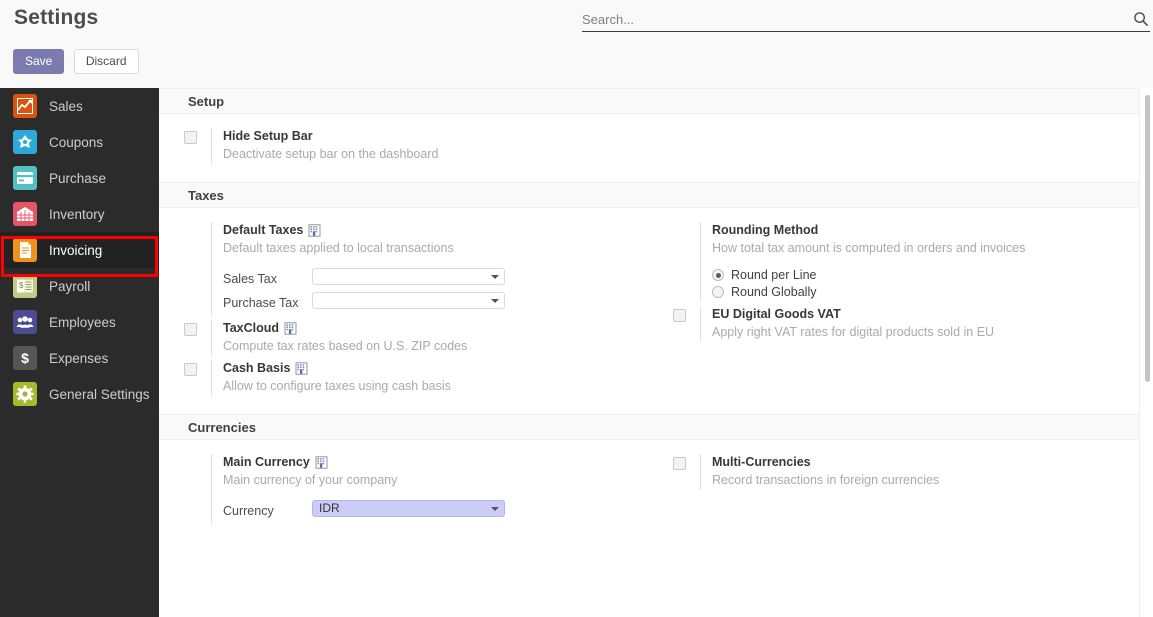 The image size is (1153, 617). What do you see at coordinates (576, 44) in the screenshot?
I see `top-bar: Settings Save Discard` at bounding box center [576, 44].